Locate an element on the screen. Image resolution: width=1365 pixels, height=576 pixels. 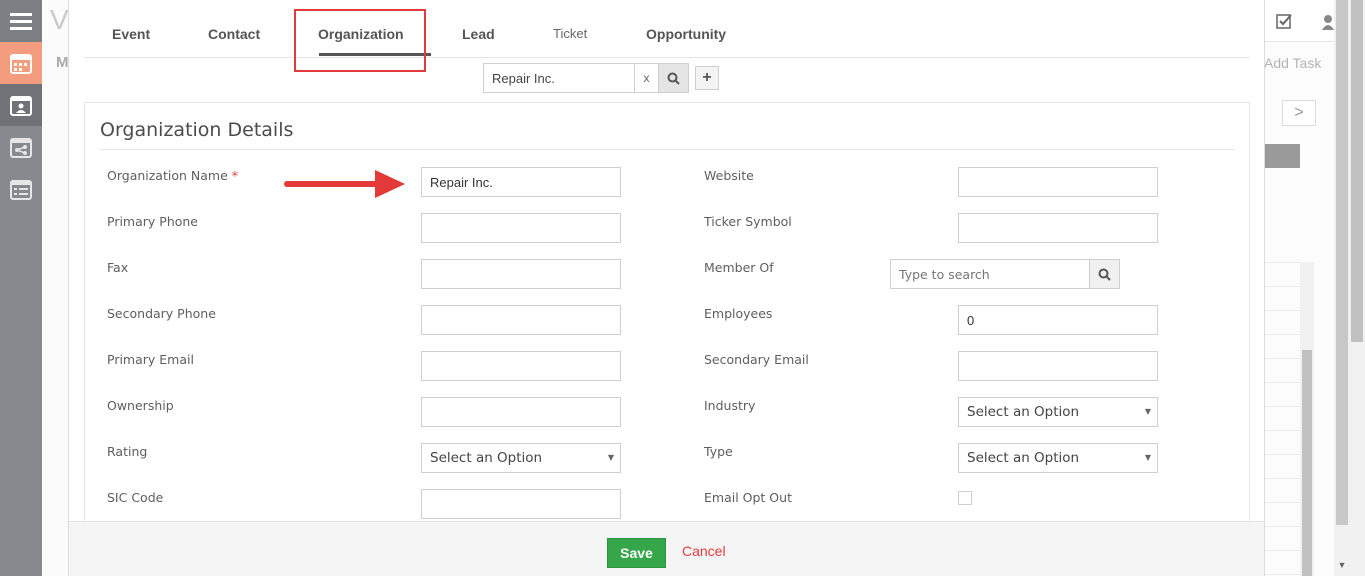
calendar-next-button: > is located at coordinates (1299, 113).